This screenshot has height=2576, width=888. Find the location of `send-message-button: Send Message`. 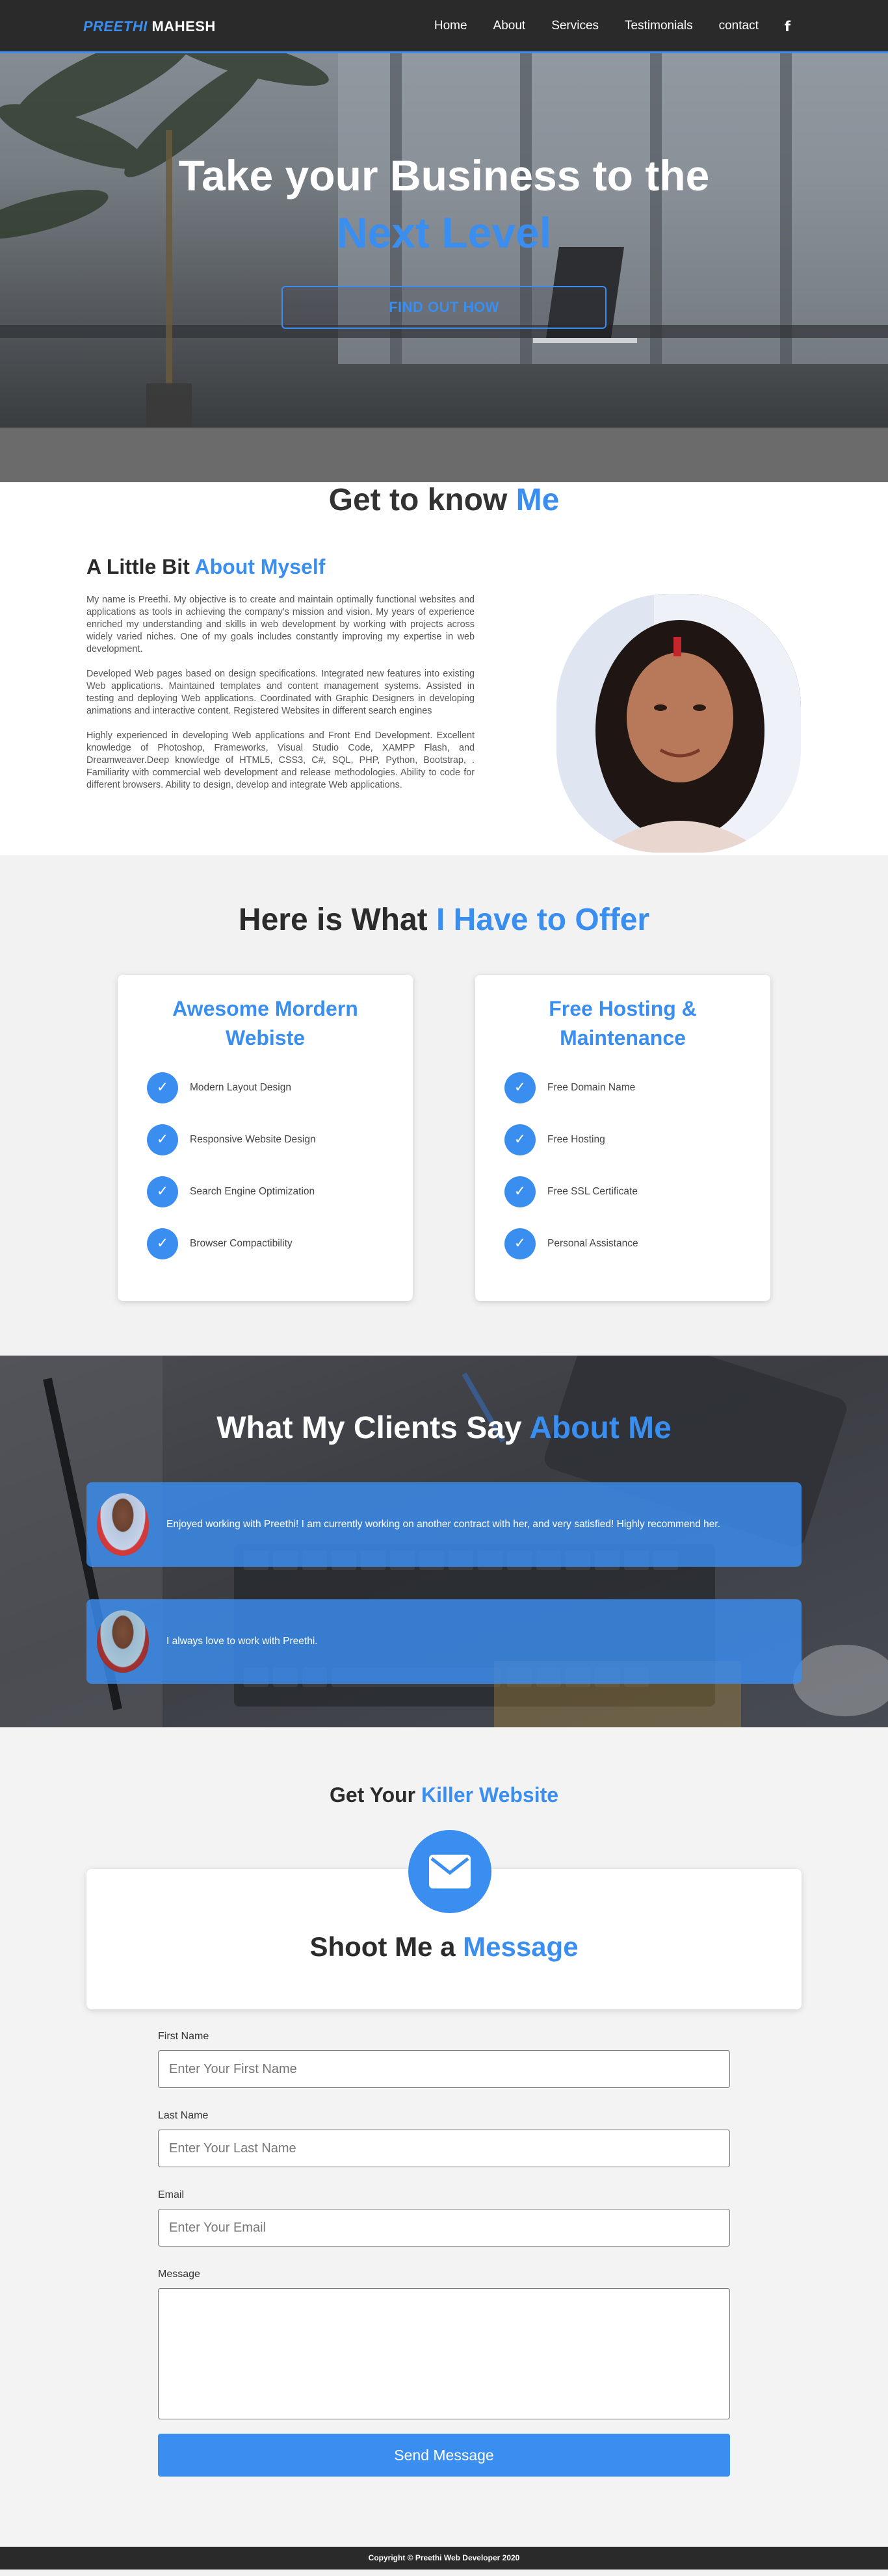

send-message-button: Send Message is located at coordinates (444, 2456).